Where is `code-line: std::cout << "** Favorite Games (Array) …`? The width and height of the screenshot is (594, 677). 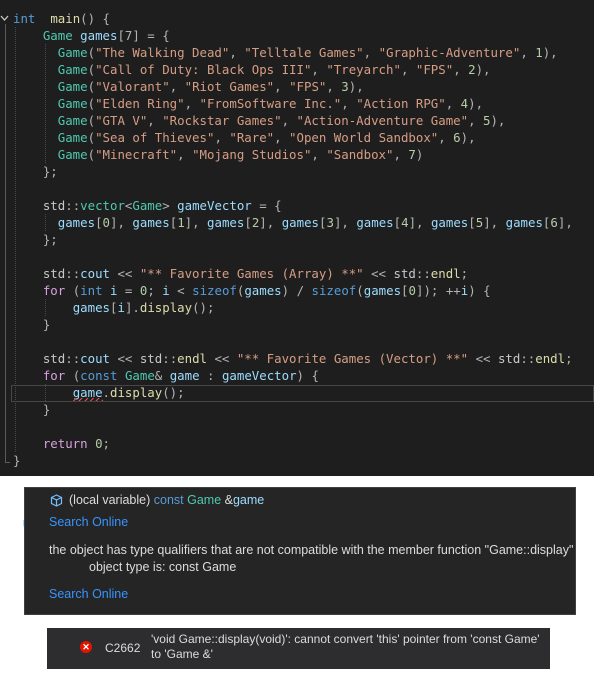 code-line: std::cout << "** Favorite Games (Array) … is located at coordinates (297, 273).